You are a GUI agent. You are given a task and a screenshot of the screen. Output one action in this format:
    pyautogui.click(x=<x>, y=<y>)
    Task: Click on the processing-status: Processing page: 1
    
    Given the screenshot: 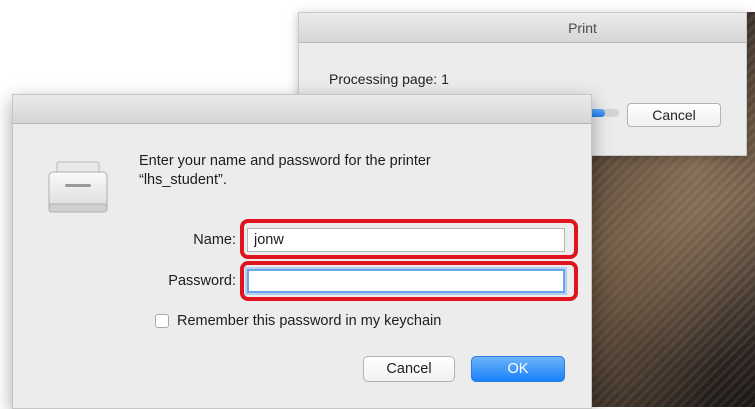 What is the action you would take?
    pyautogui.click(x=389, y=79)
    